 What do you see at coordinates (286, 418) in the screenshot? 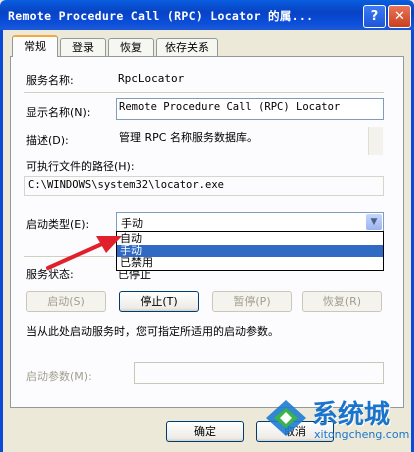
I see `watermark-logo-icon` at bounding box center [286, 418].